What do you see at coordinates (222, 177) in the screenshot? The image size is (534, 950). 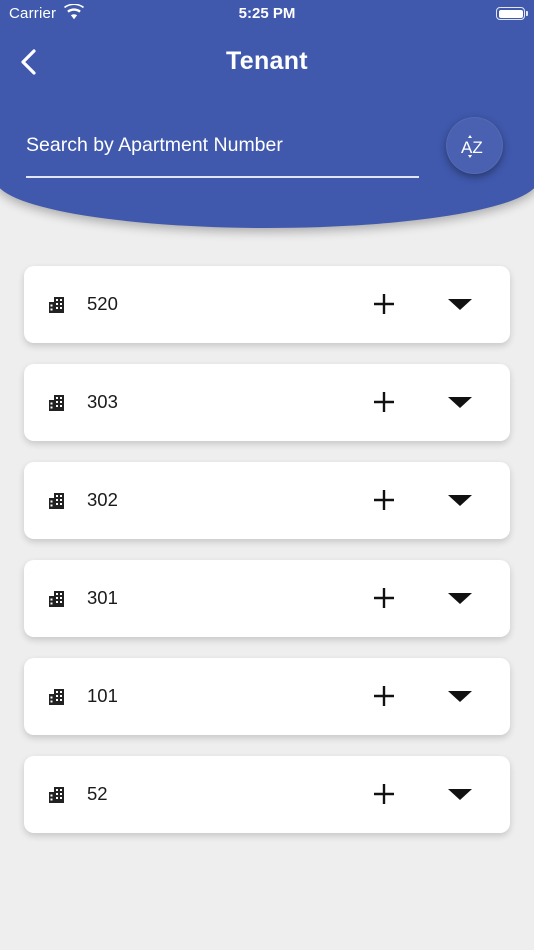 I see `search-underline` at bounding box center [222, 177].